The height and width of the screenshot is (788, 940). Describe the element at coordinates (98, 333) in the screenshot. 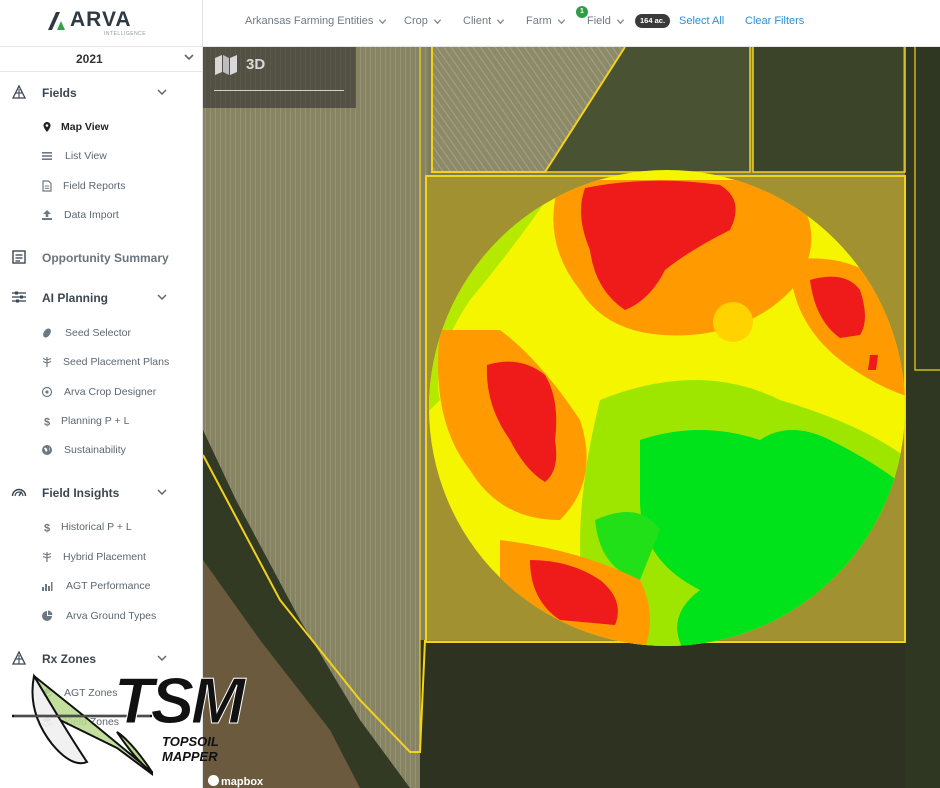

I see `sidebar-item-label: Seed Selector` at that location.